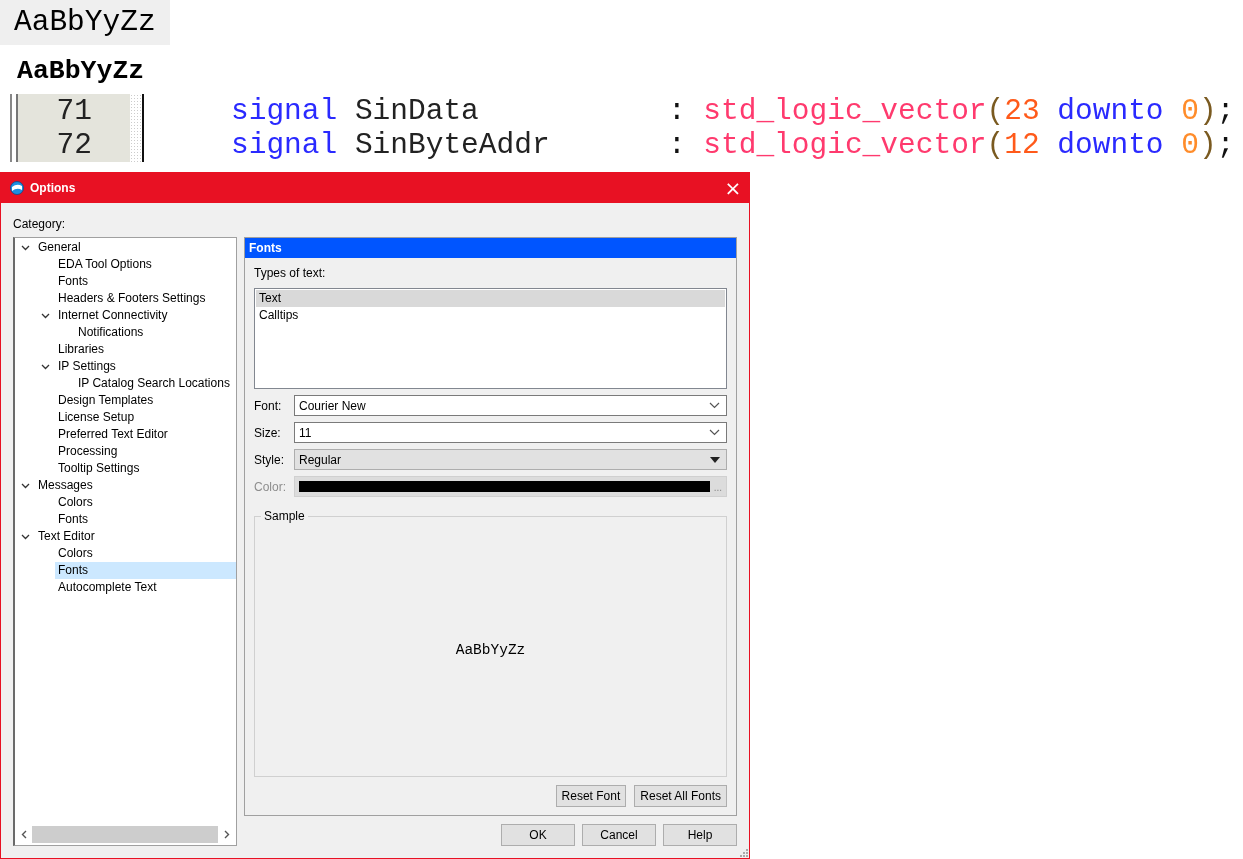 This screenshot has height=859, width=1243. What do you see at coordinates (700, 835) in the screenshot?
I see `help-button: Help` at bounding box center [700, 835].